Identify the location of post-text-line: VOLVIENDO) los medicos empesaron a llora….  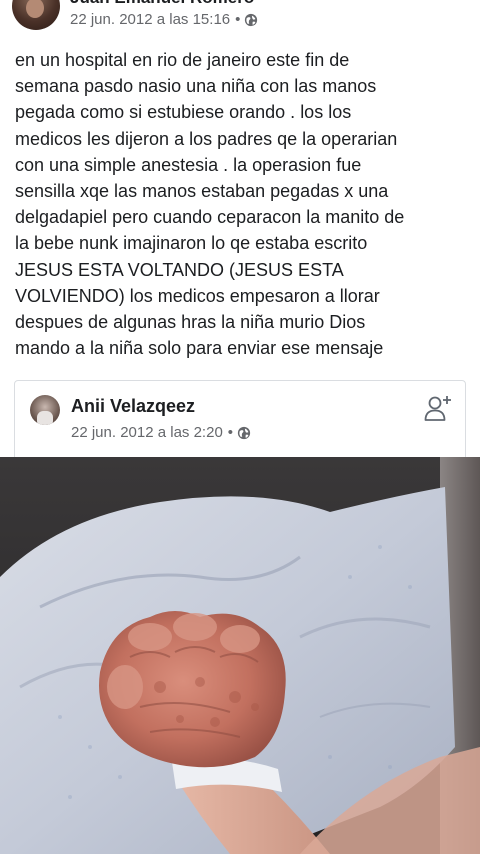
(197, 295).